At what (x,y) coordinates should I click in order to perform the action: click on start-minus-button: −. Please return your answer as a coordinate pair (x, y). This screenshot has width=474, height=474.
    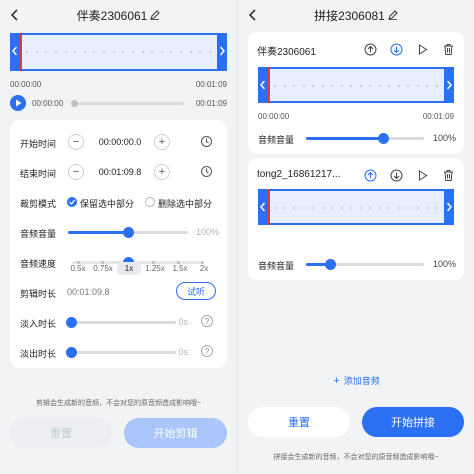
    Looking at the image, I should click on (76, 142).